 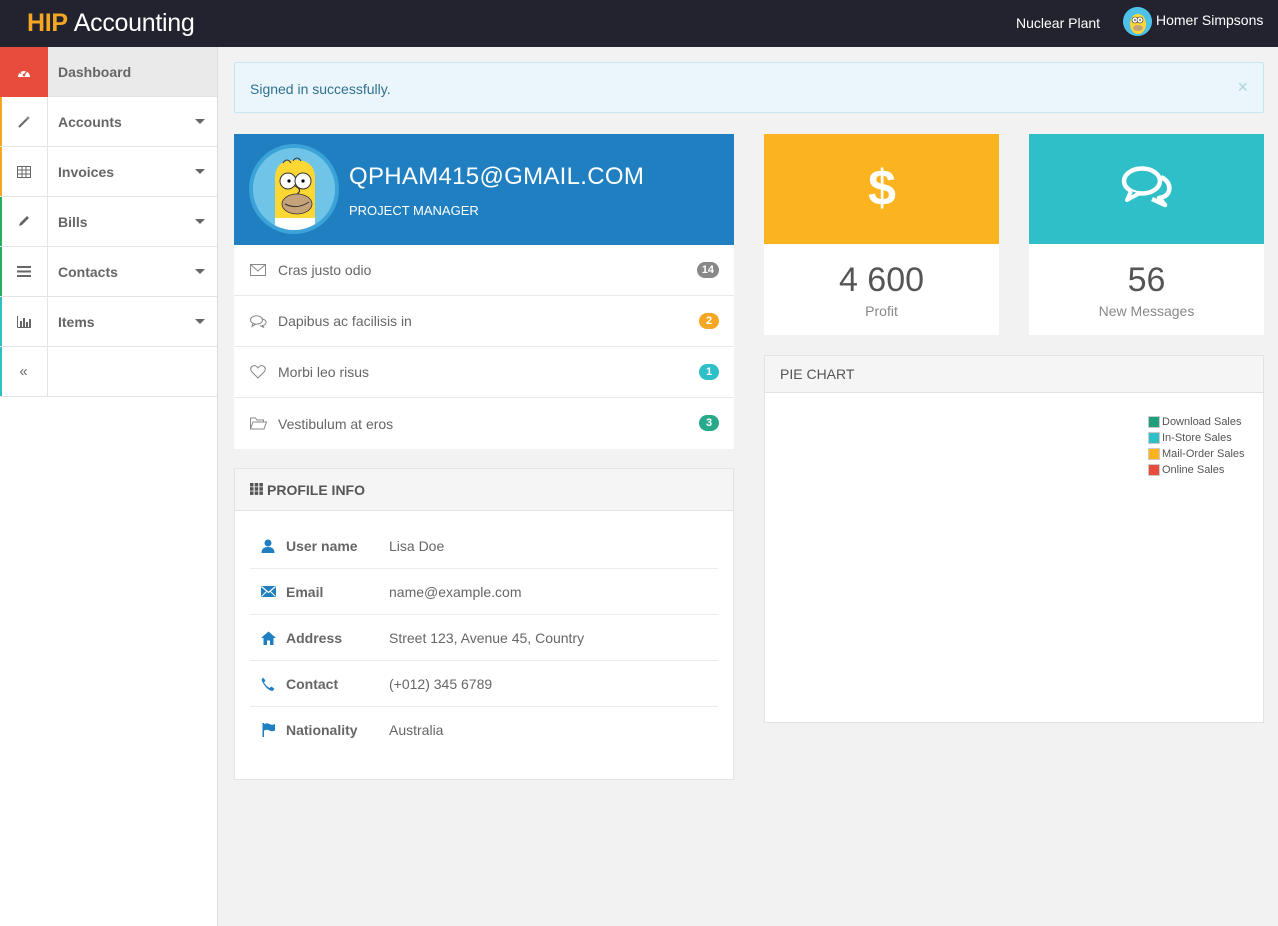 I want to click on heart-icon, so click(x=258, y=372).